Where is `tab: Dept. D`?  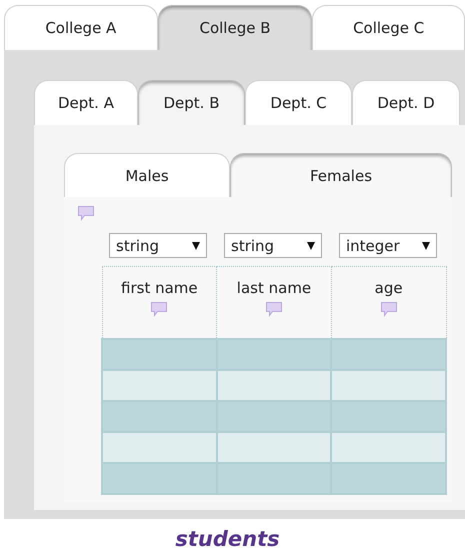 tab: Dept. D is located at coordinates (406, 102).